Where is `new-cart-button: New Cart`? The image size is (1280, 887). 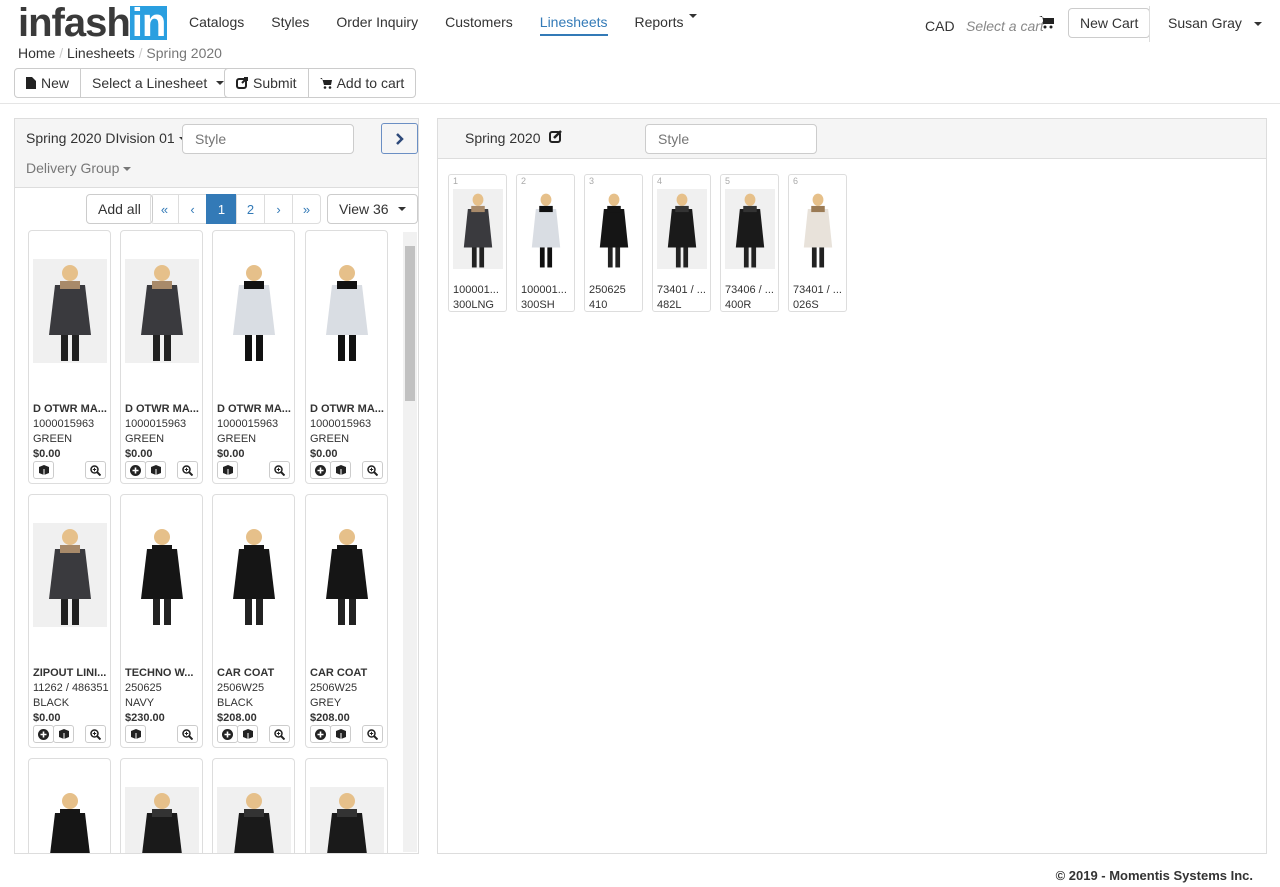
new-cart-button: New Cart is located at coordinates (1109, 23).